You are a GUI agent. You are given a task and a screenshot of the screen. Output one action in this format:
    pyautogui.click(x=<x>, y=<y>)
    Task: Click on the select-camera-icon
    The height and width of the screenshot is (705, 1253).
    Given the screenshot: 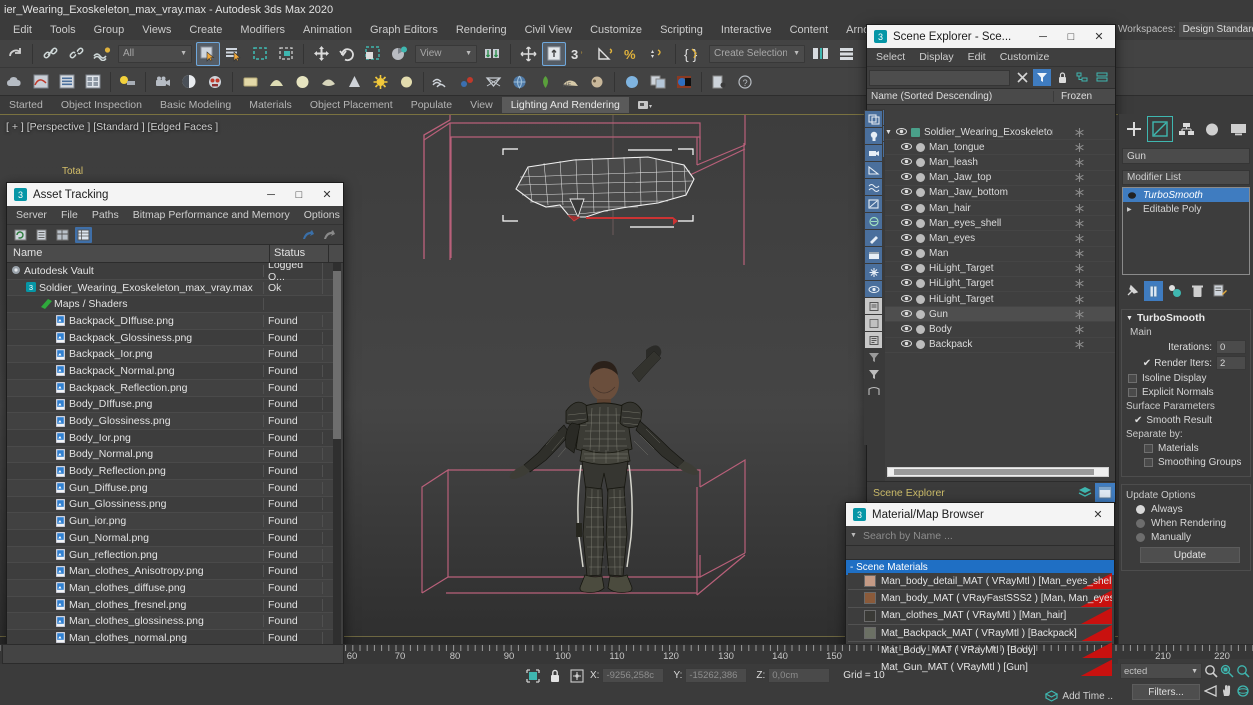 What is the action you would take?
    pyautogui.click(x=873, y=153)
    